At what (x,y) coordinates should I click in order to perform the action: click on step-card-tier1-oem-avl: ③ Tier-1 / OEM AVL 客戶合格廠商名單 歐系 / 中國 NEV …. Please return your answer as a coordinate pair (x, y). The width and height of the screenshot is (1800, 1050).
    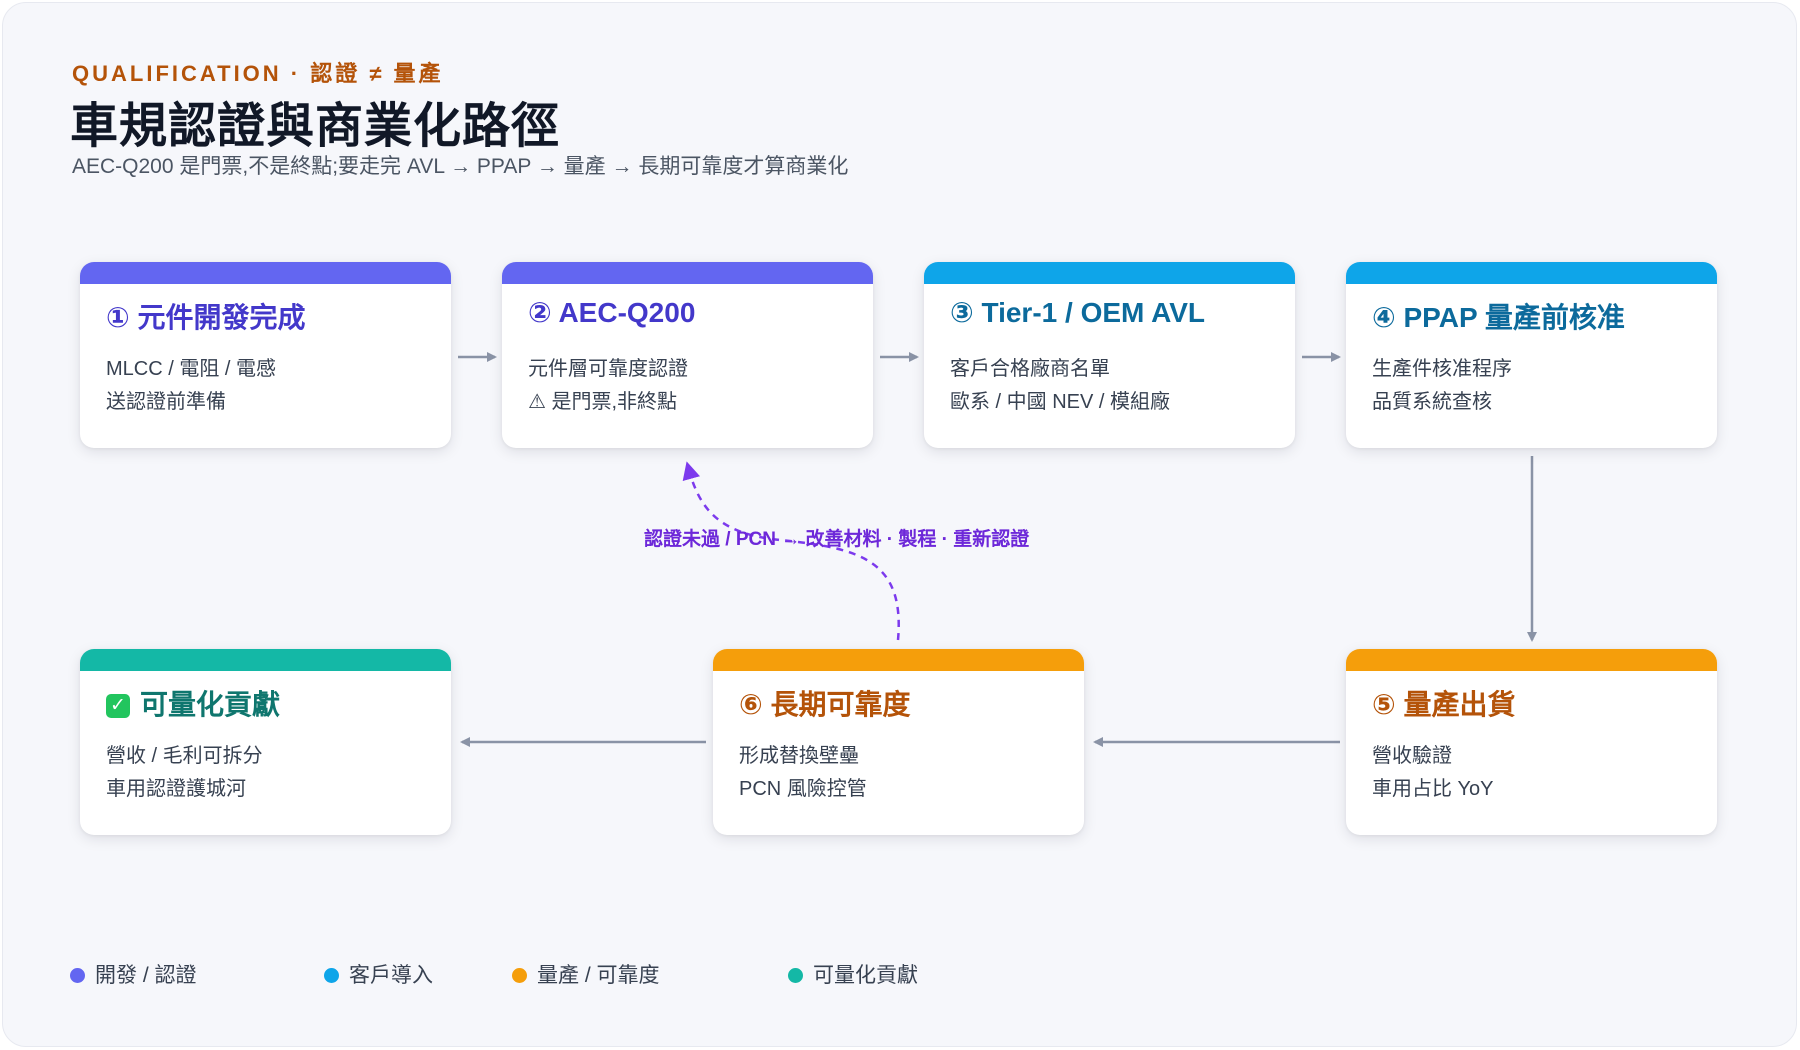
    Looking at the image, I should click on (1109, 355).